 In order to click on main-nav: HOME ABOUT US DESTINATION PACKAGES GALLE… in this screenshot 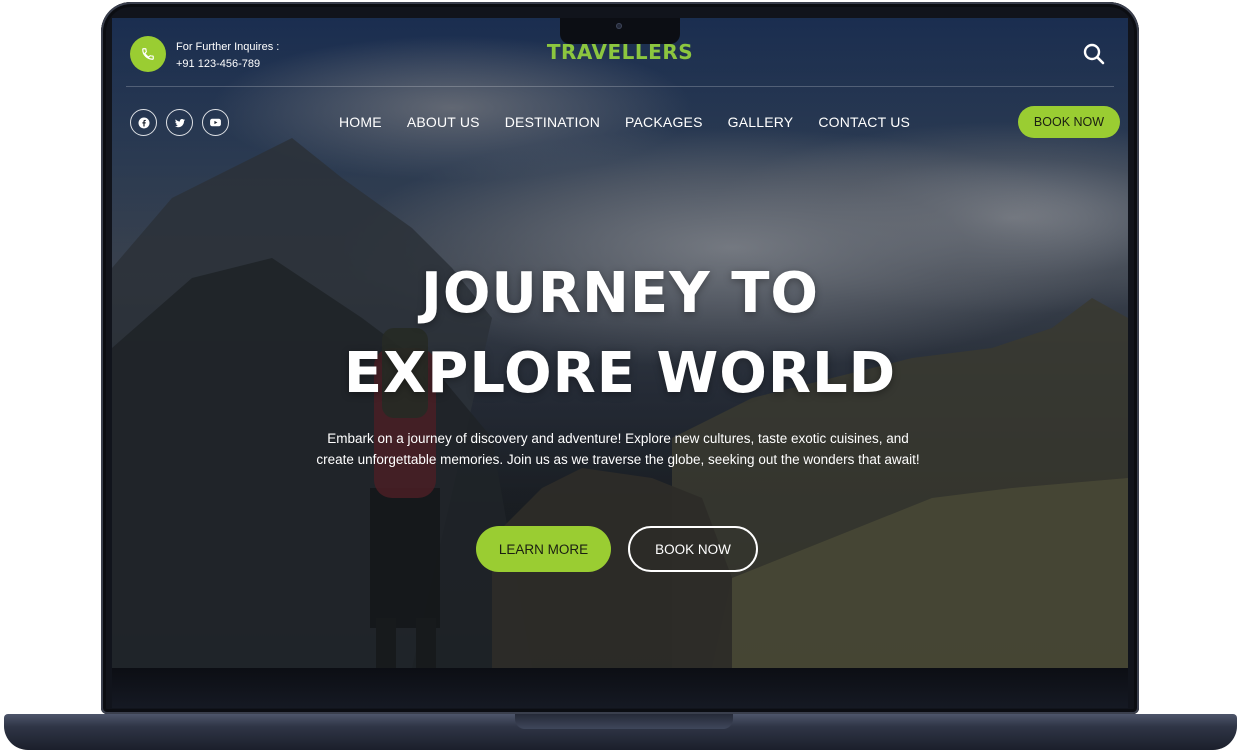, I will do `click(637, 122)`.